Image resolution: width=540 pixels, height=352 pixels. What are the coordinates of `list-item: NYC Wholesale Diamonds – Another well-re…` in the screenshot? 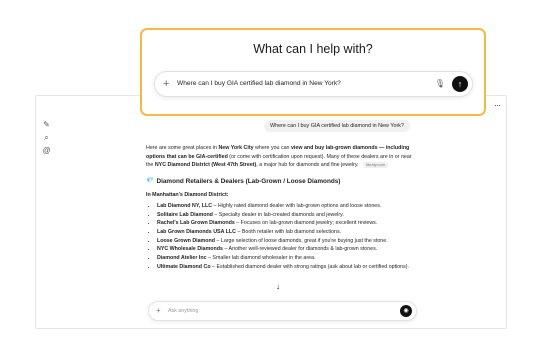 It's located at (286, 249).